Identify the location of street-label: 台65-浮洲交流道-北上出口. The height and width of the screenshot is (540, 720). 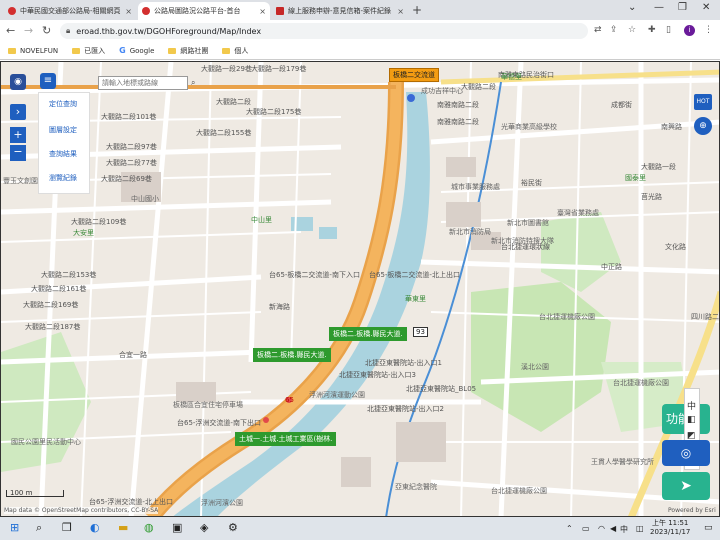
(131, 502).